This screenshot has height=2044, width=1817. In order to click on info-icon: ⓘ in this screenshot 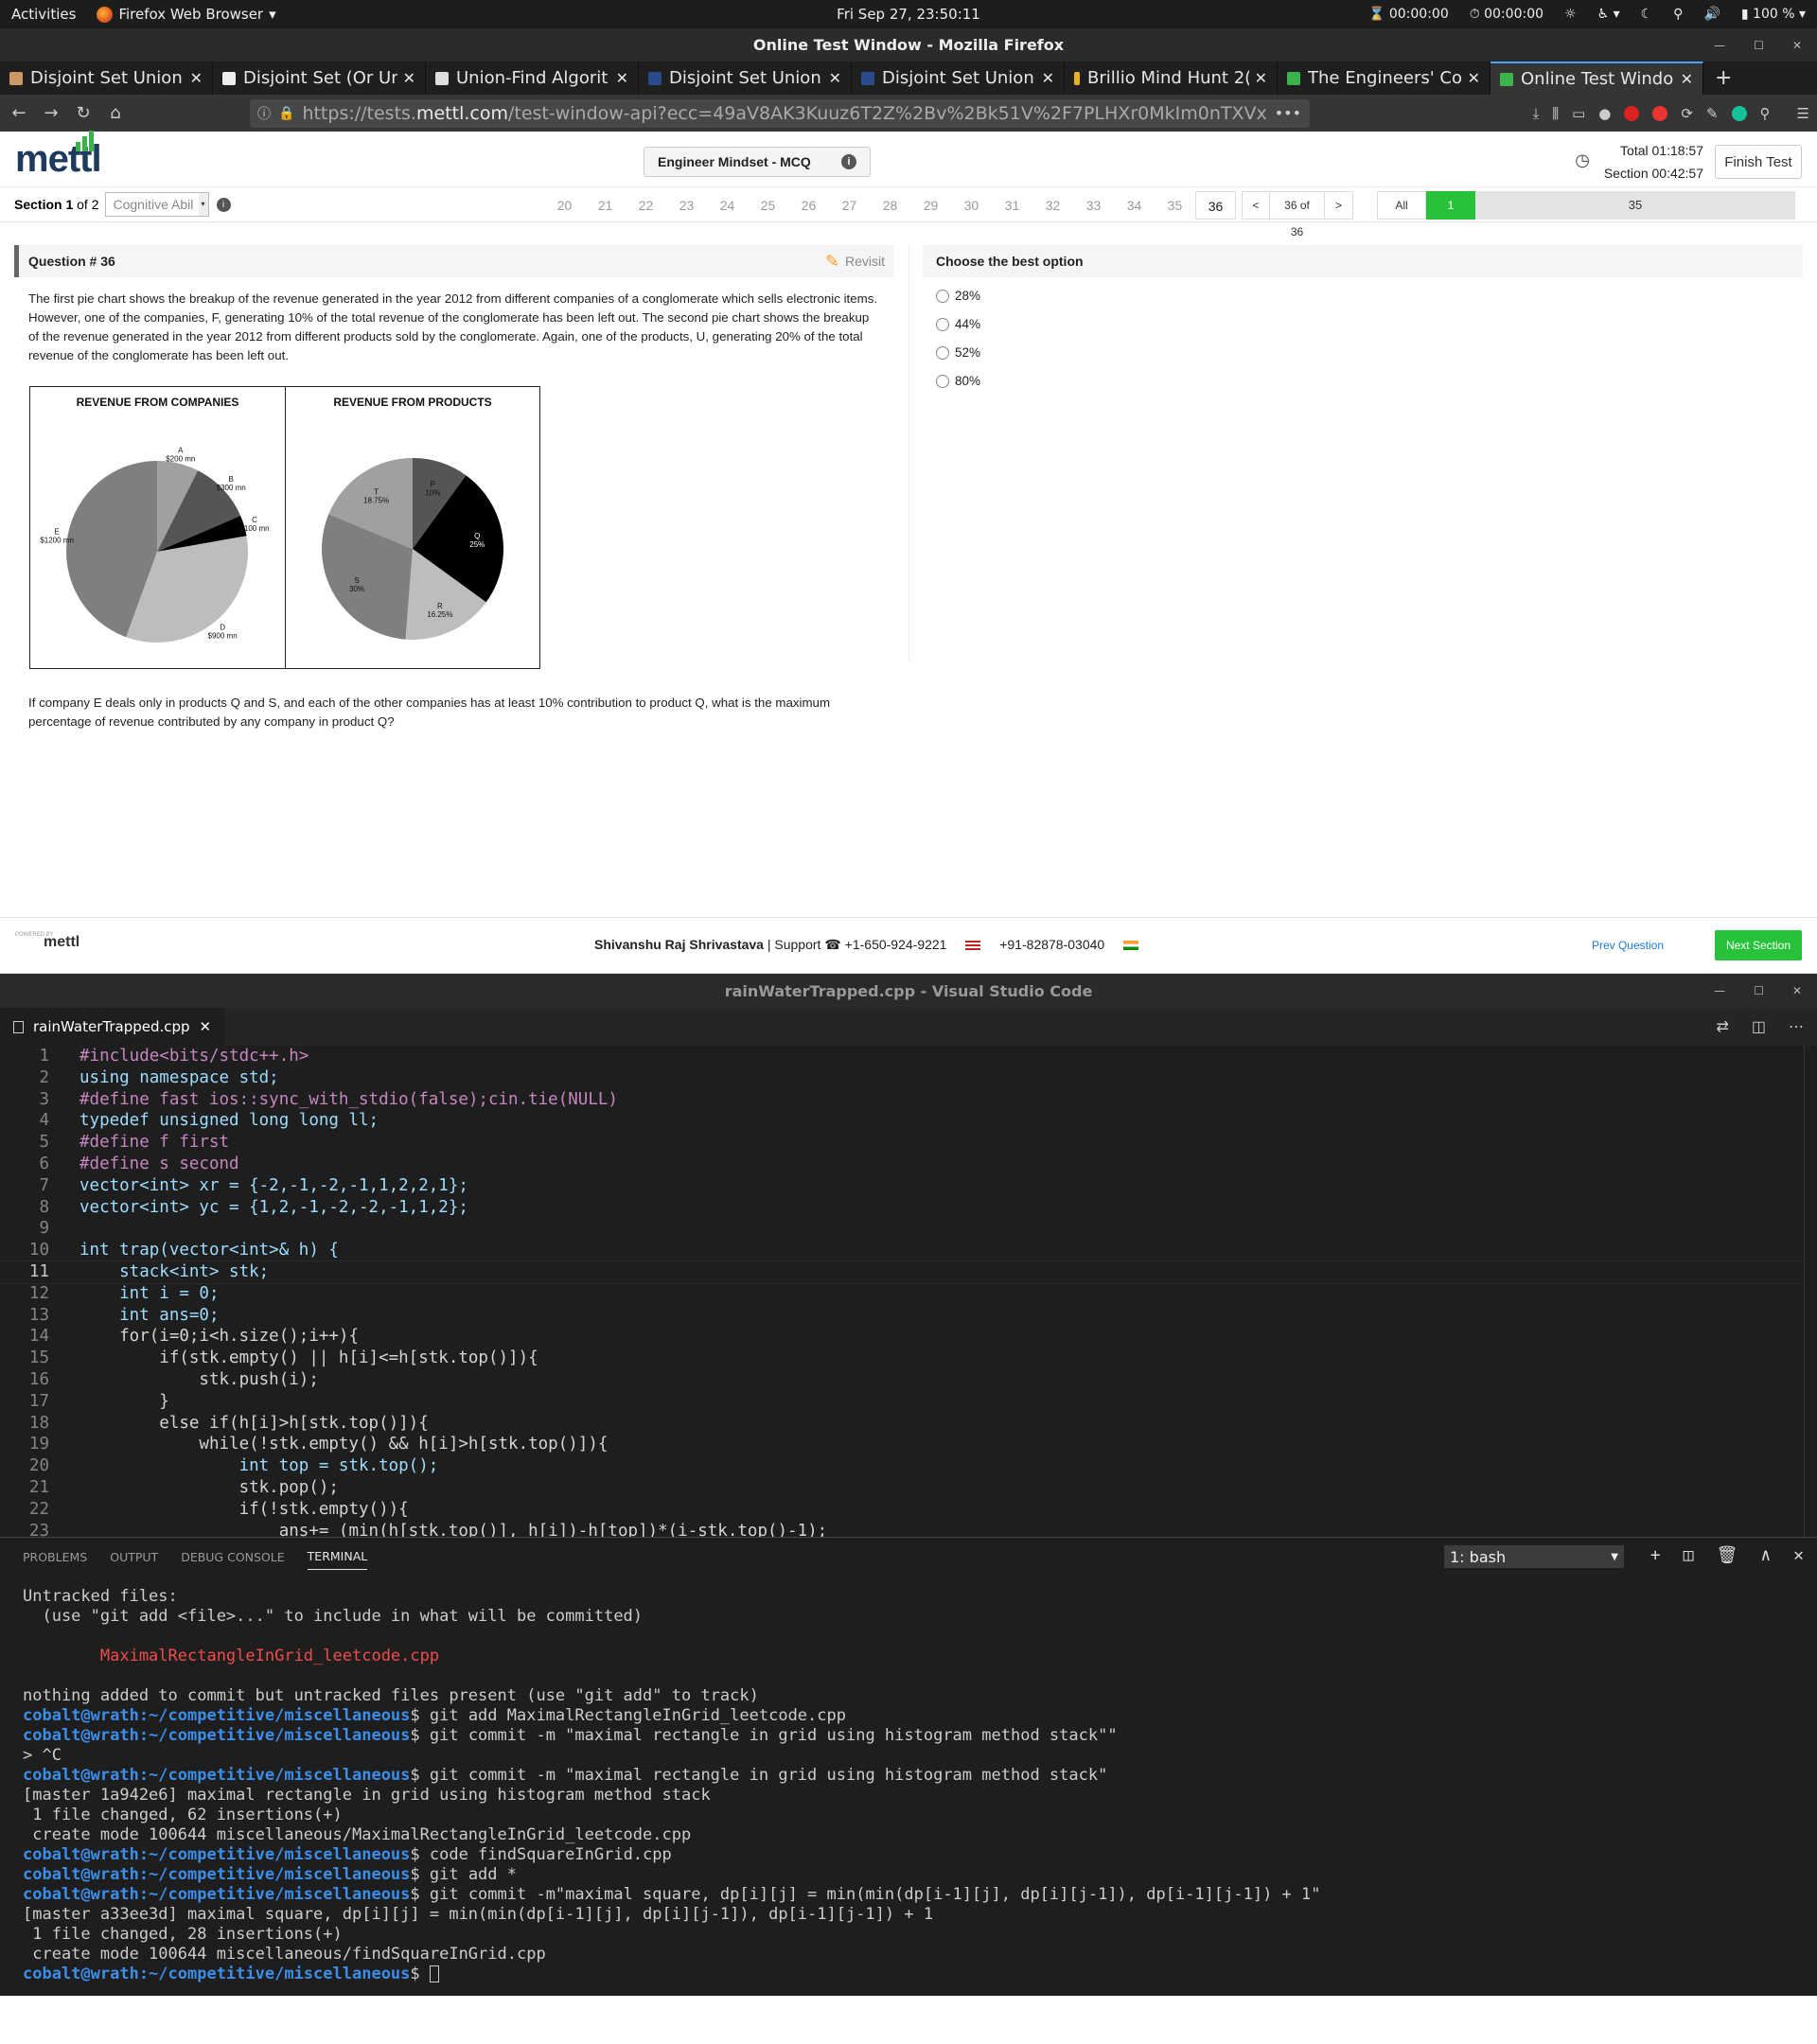, I will do `click(264, 113)`.